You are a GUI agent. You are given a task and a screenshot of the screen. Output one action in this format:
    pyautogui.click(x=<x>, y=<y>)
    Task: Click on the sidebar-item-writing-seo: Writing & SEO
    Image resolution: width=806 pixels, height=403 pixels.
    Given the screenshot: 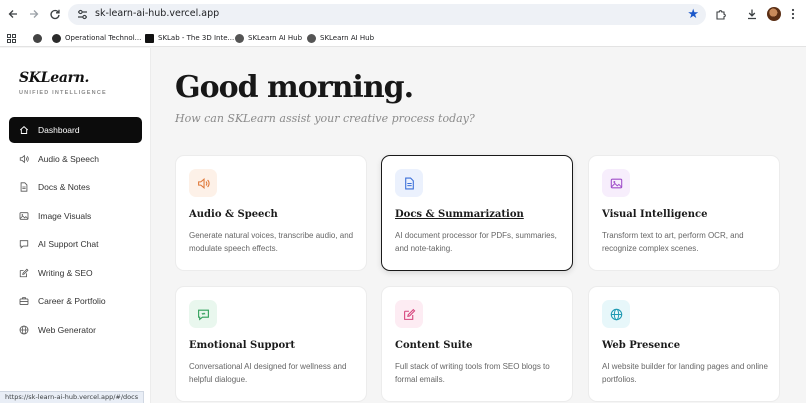 What is the action you would take?
    pyautogui.click(x=75, y=273)
    